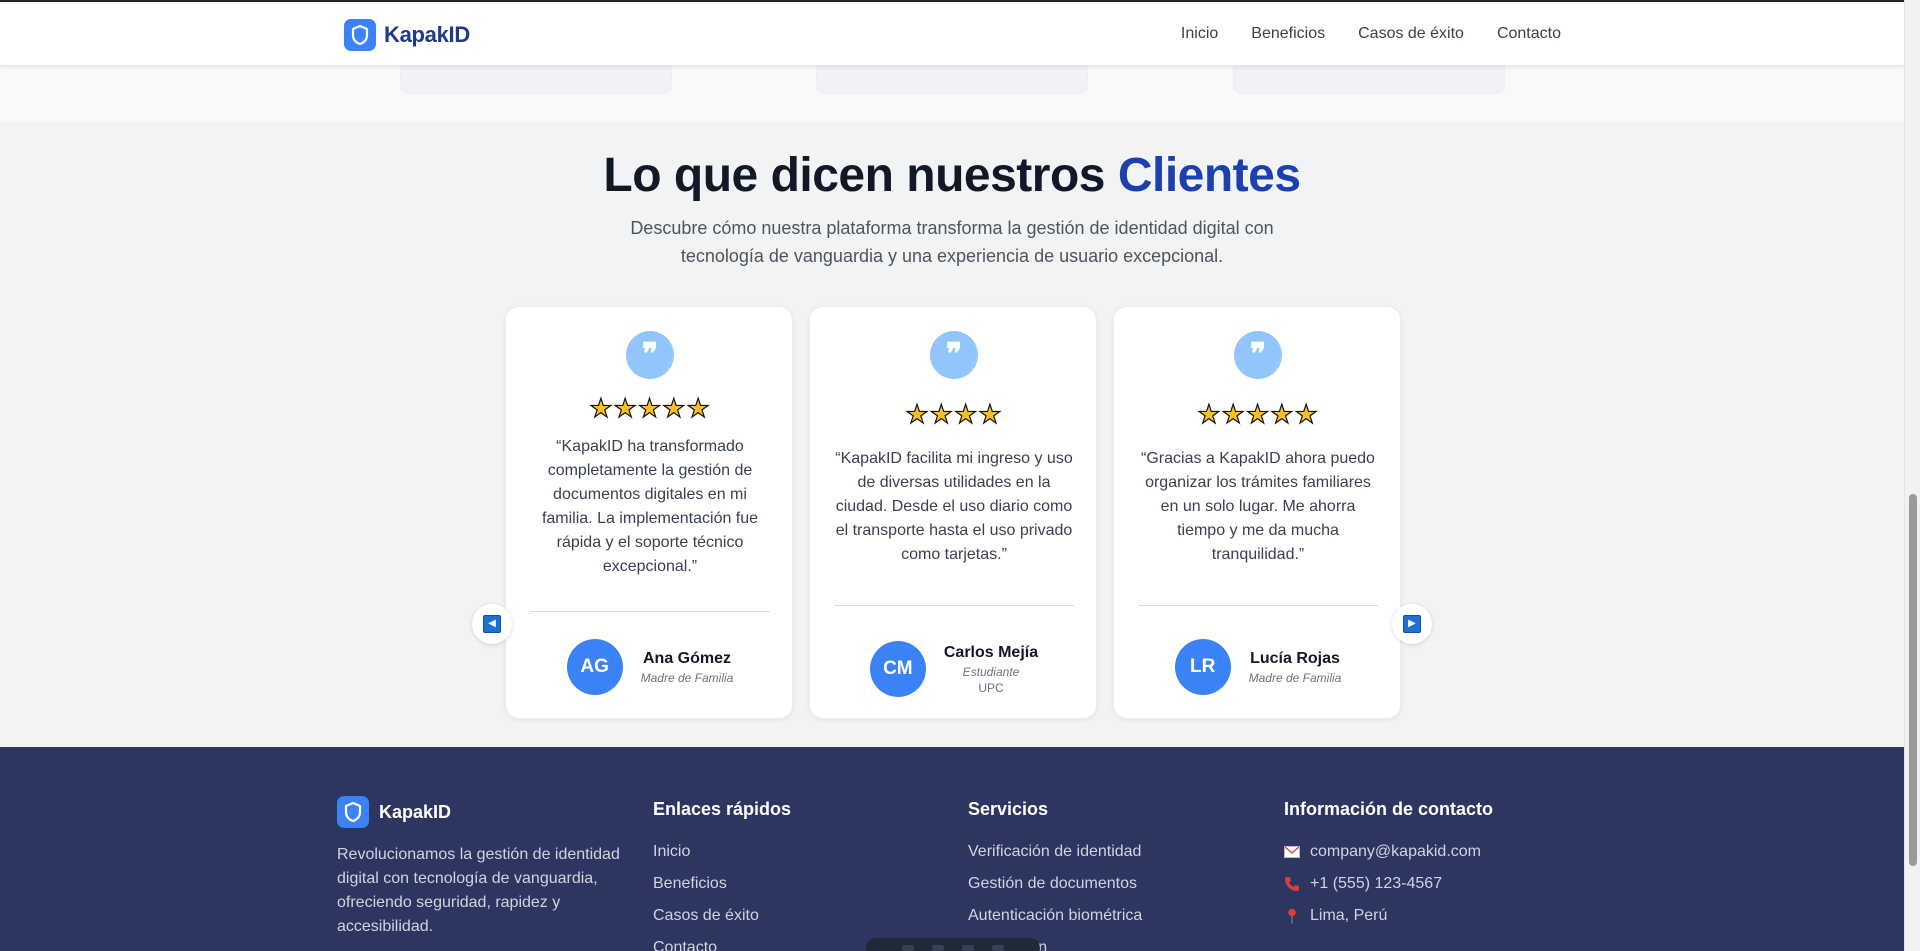 The width and height of the screenshot is (1920, 951). I want to click on arrow-right-icon: ▶, so click(1412, 624).